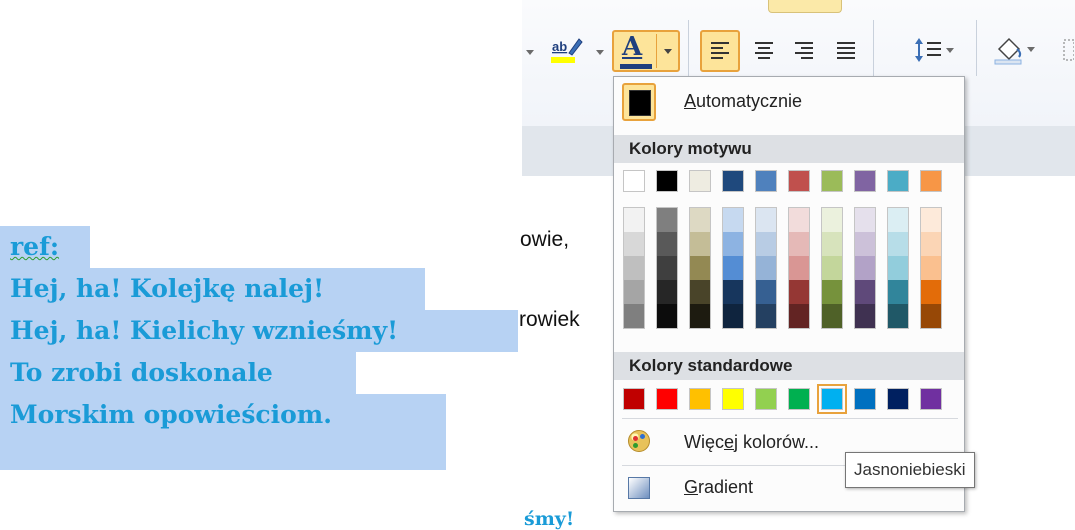 This screenshot has height=530, width=1075. I want to click on chevron-down-icon, so click(668, 51).